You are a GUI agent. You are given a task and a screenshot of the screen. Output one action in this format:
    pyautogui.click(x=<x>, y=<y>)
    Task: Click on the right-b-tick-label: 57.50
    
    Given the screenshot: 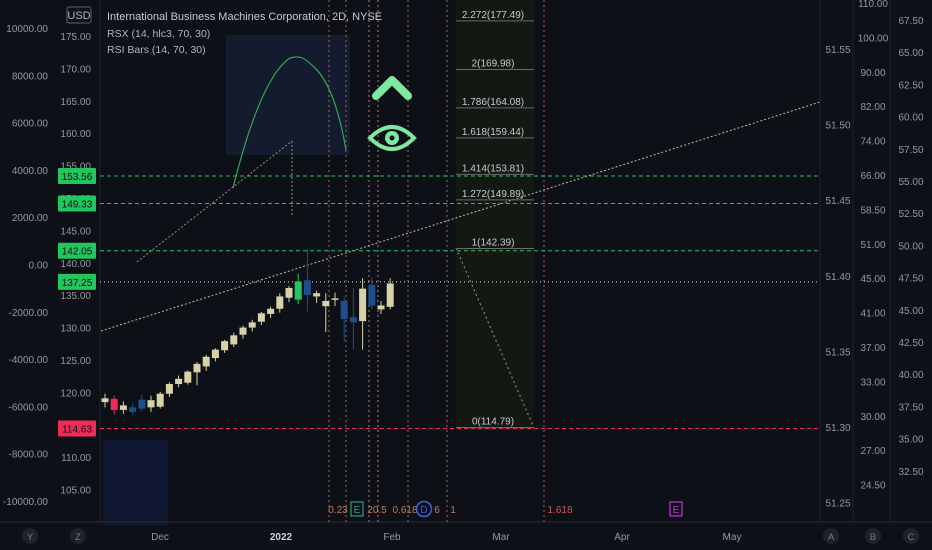 What is the action you would take?
    pyautogui.click(x=910, y=150)
    